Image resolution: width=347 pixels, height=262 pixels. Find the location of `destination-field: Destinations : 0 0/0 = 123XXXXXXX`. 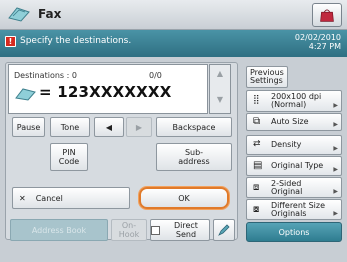

destination-field: Destinations : 0 0/0 = 123XXXXXXX is located at coordinates (108, 89).